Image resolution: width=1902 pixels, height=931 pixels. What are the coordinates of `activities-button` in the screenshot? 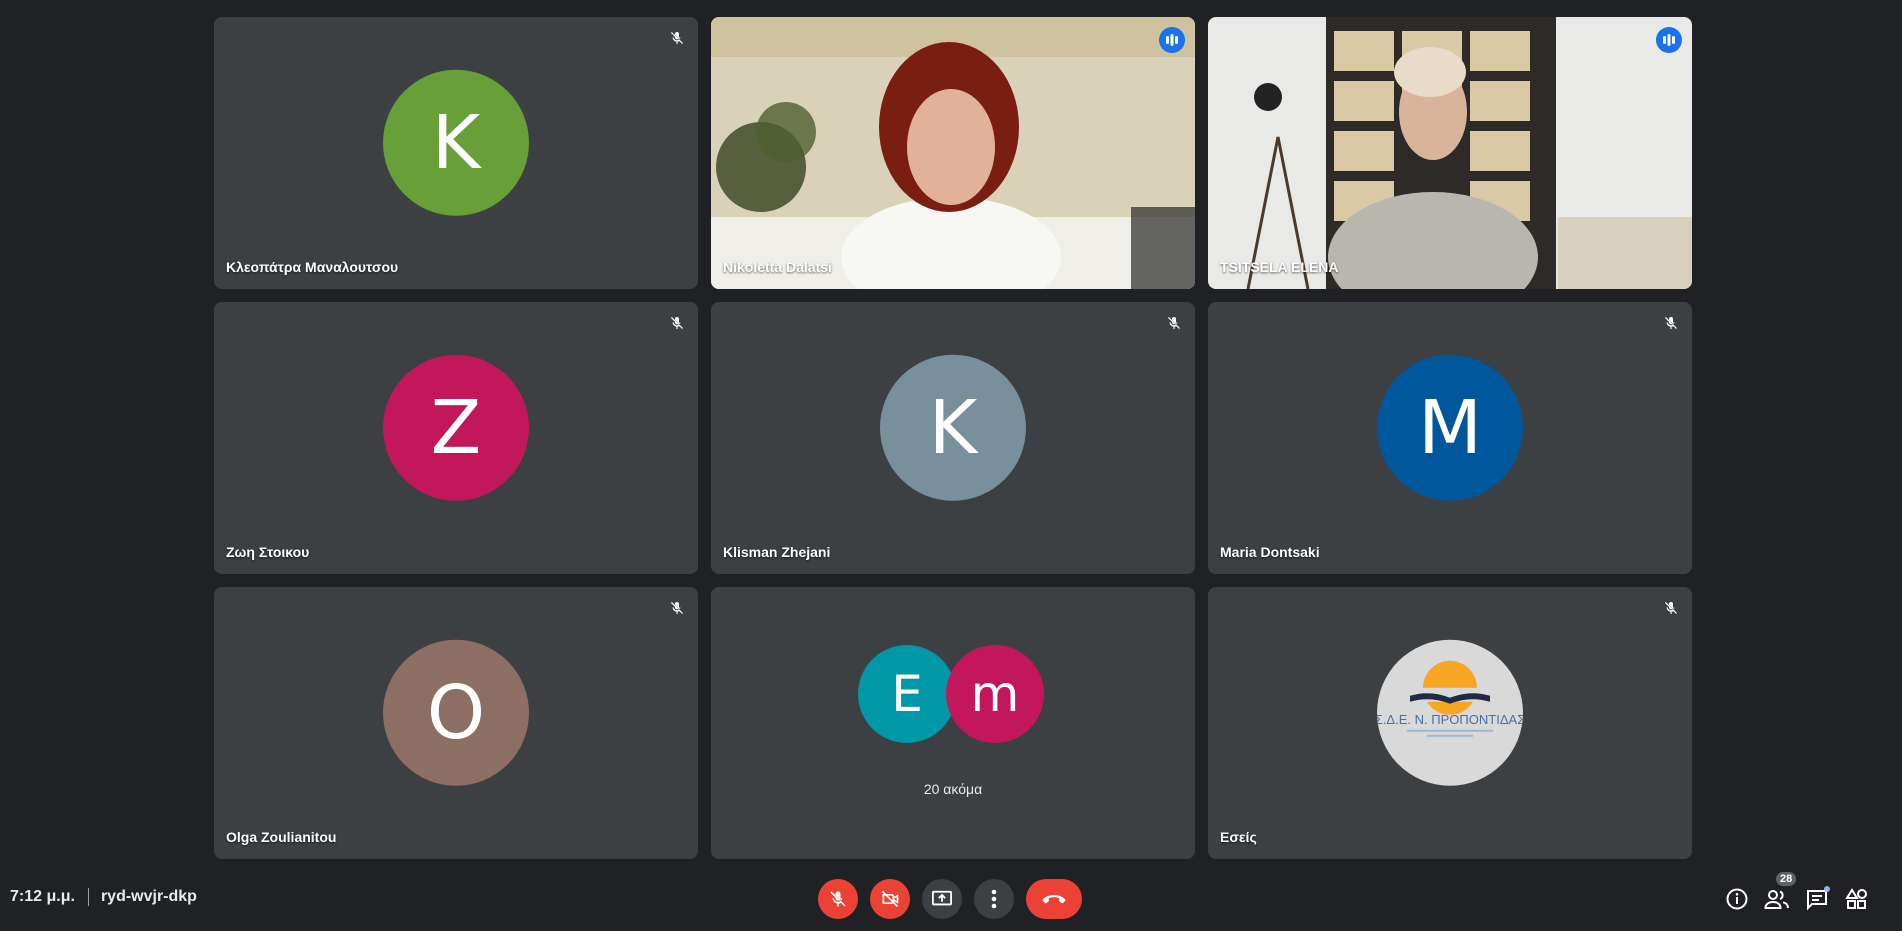 It's located at (1857, 899).